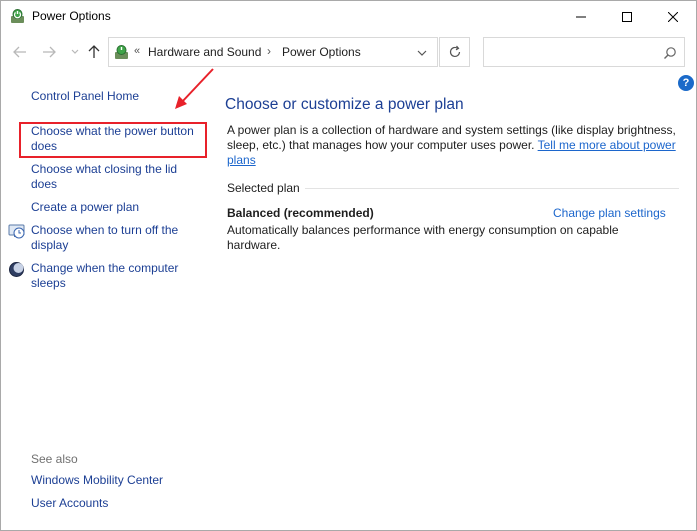 The height and width of the screenshot is (531, 697). I want to click on maximize-button, so click(627, 16).